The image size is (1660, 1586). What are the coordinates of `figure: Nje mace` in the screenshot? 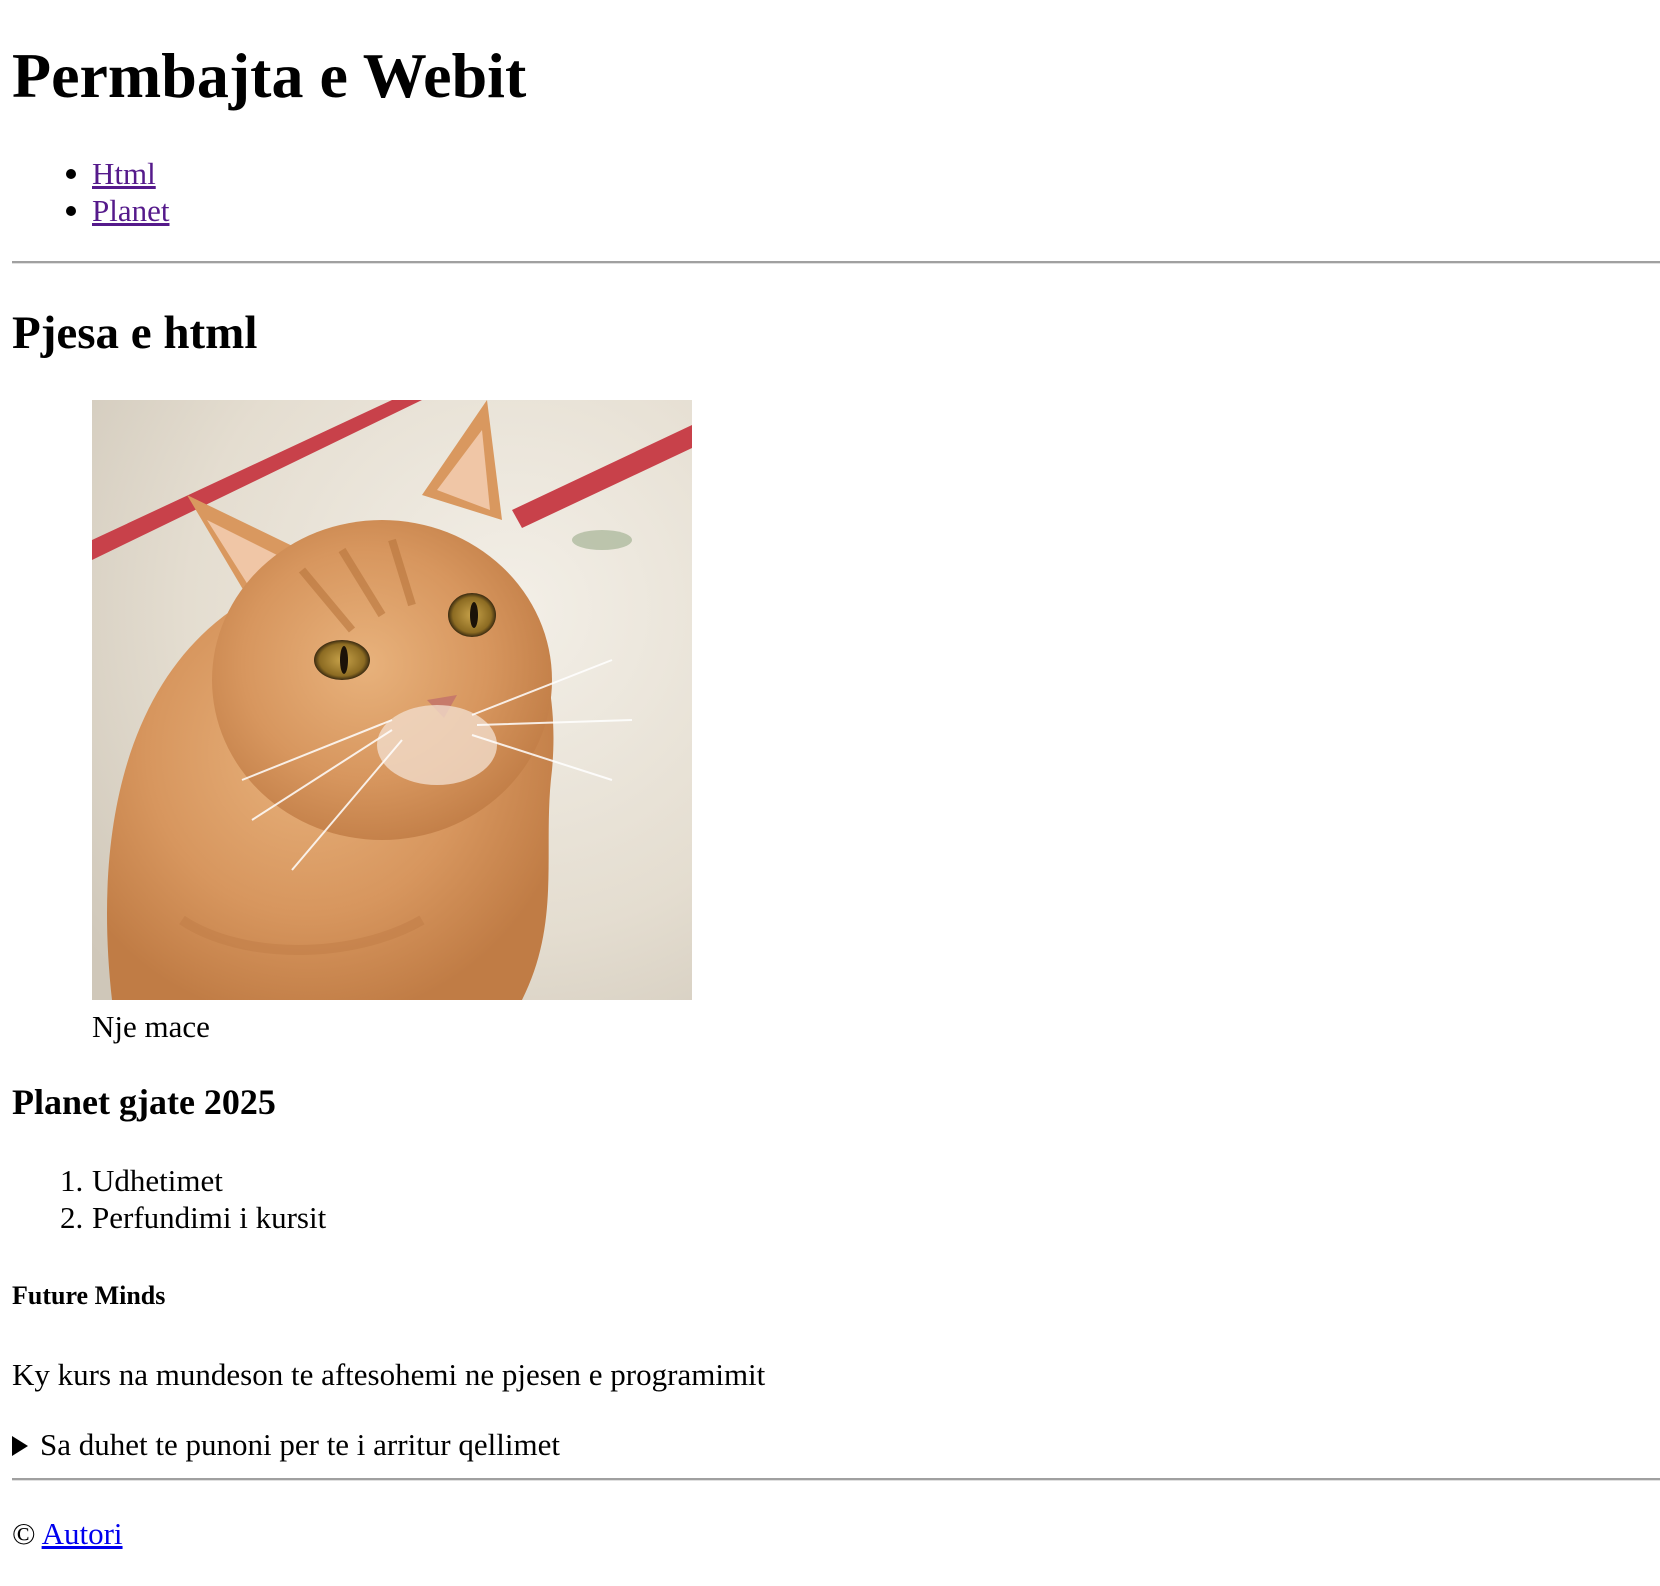 It's located at (392, 722).